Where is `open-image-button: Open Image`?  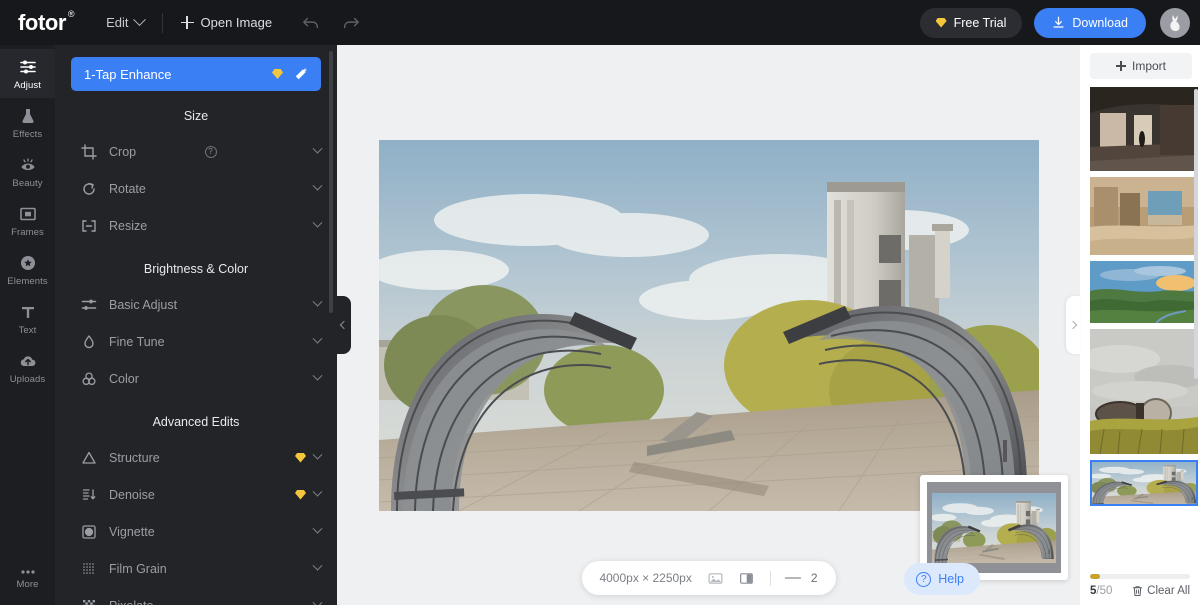
open-image-button: Open Image is located at coordinates (226, 22).